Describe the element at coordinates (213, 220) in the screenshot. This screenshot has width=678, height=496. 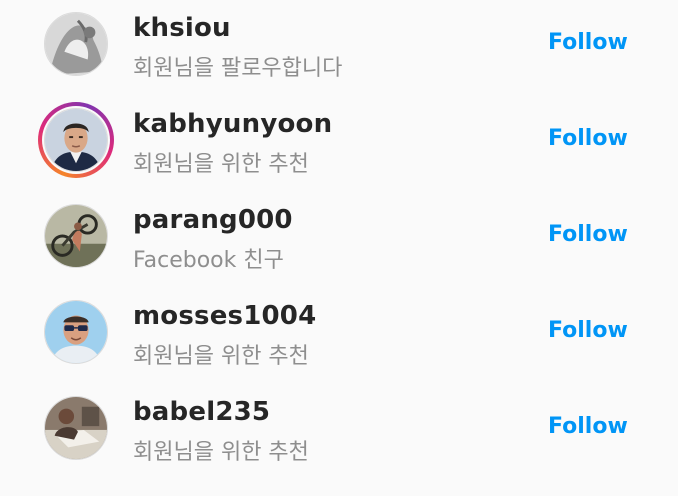
I see `username: parang000` at that location.